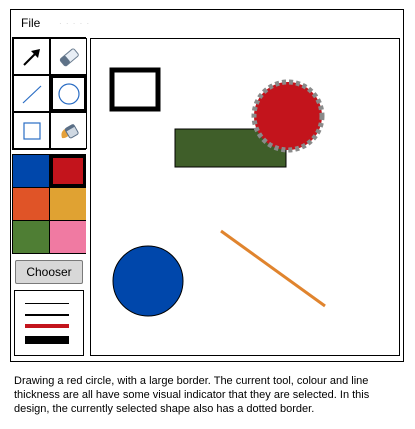 The image size is (415, 429). I want to click on eraser-icon, so click(69, 56).